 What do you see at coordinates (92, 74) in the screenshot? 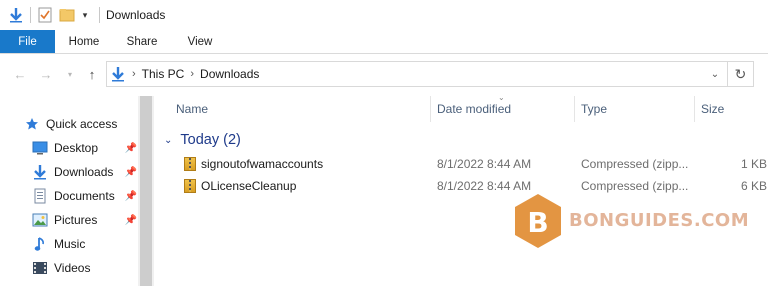
I see `up-arrow-icon: ↑` at bounding box center [92, 74].